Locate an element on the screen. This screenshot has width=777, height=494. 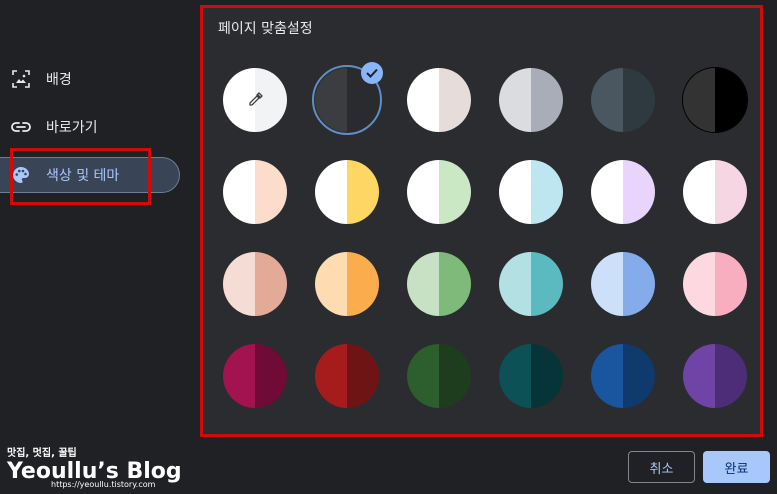
link-icon is located at coordinates (21, 127).